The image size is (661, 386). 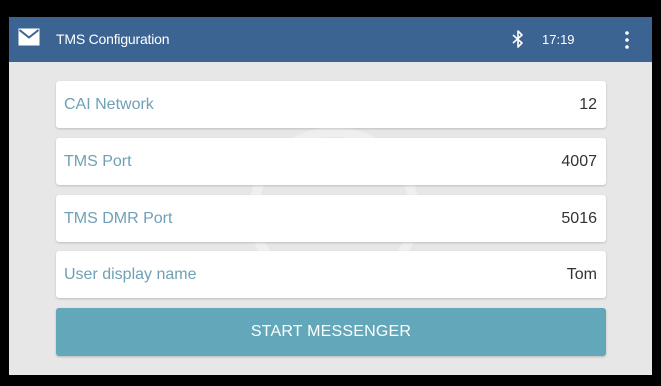 What do you see at coordinates (517, 39) in the screenshot?
I see `bluetooth-icon` at bounding box center [517, 39].